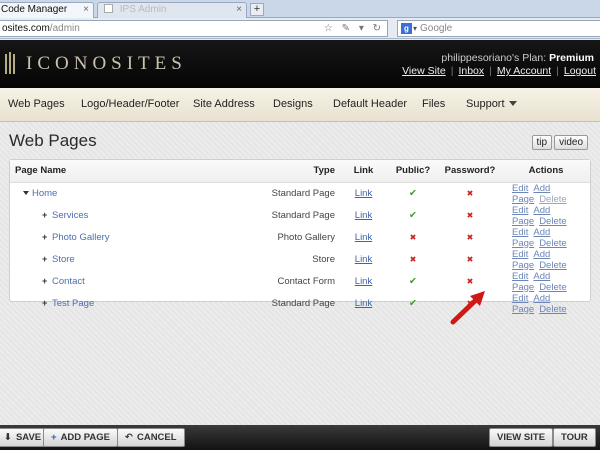 Image resolution: width=600 pixels, height=450 pixels. I want to click on plan-name: Premium, so click(571, 58).